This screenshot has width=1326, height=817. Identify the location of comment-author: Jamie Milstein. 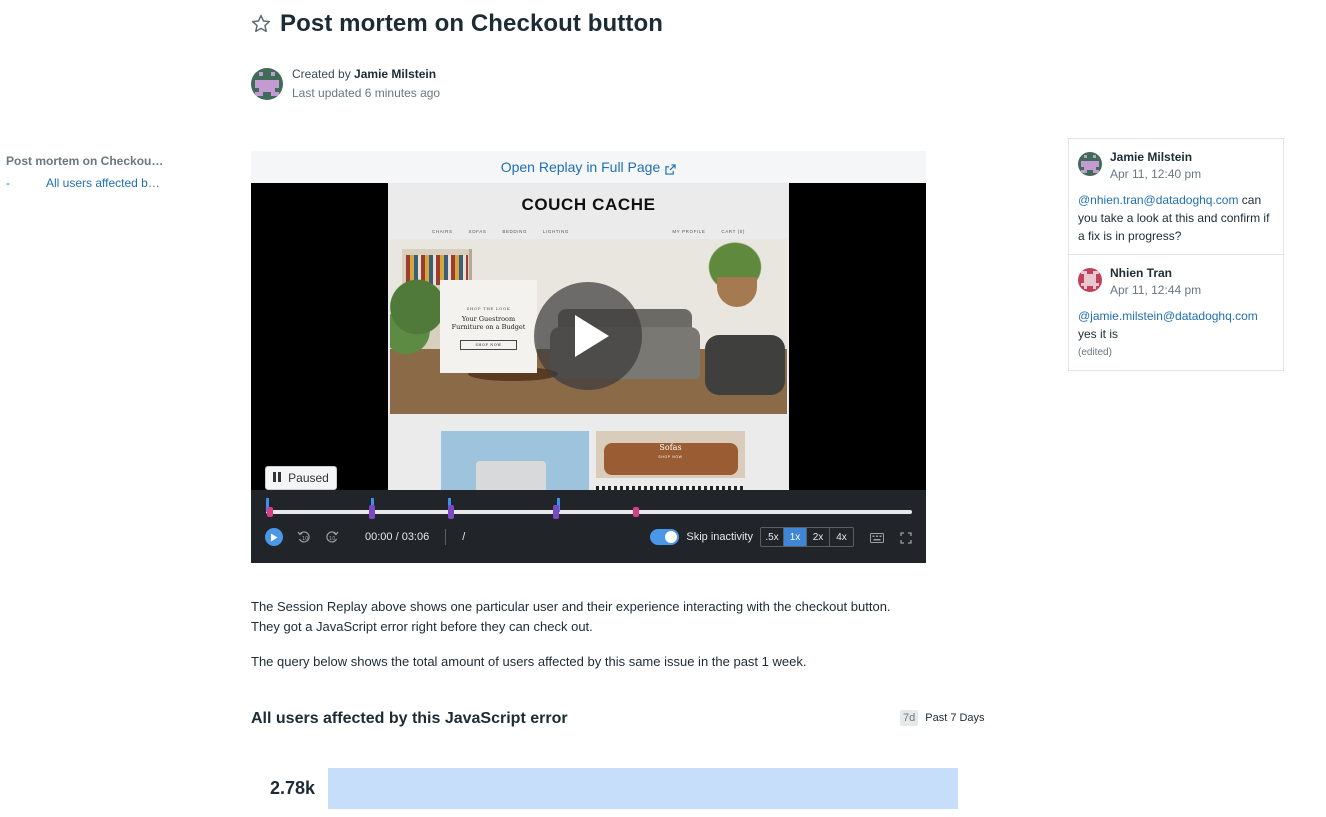
(1151, 157).